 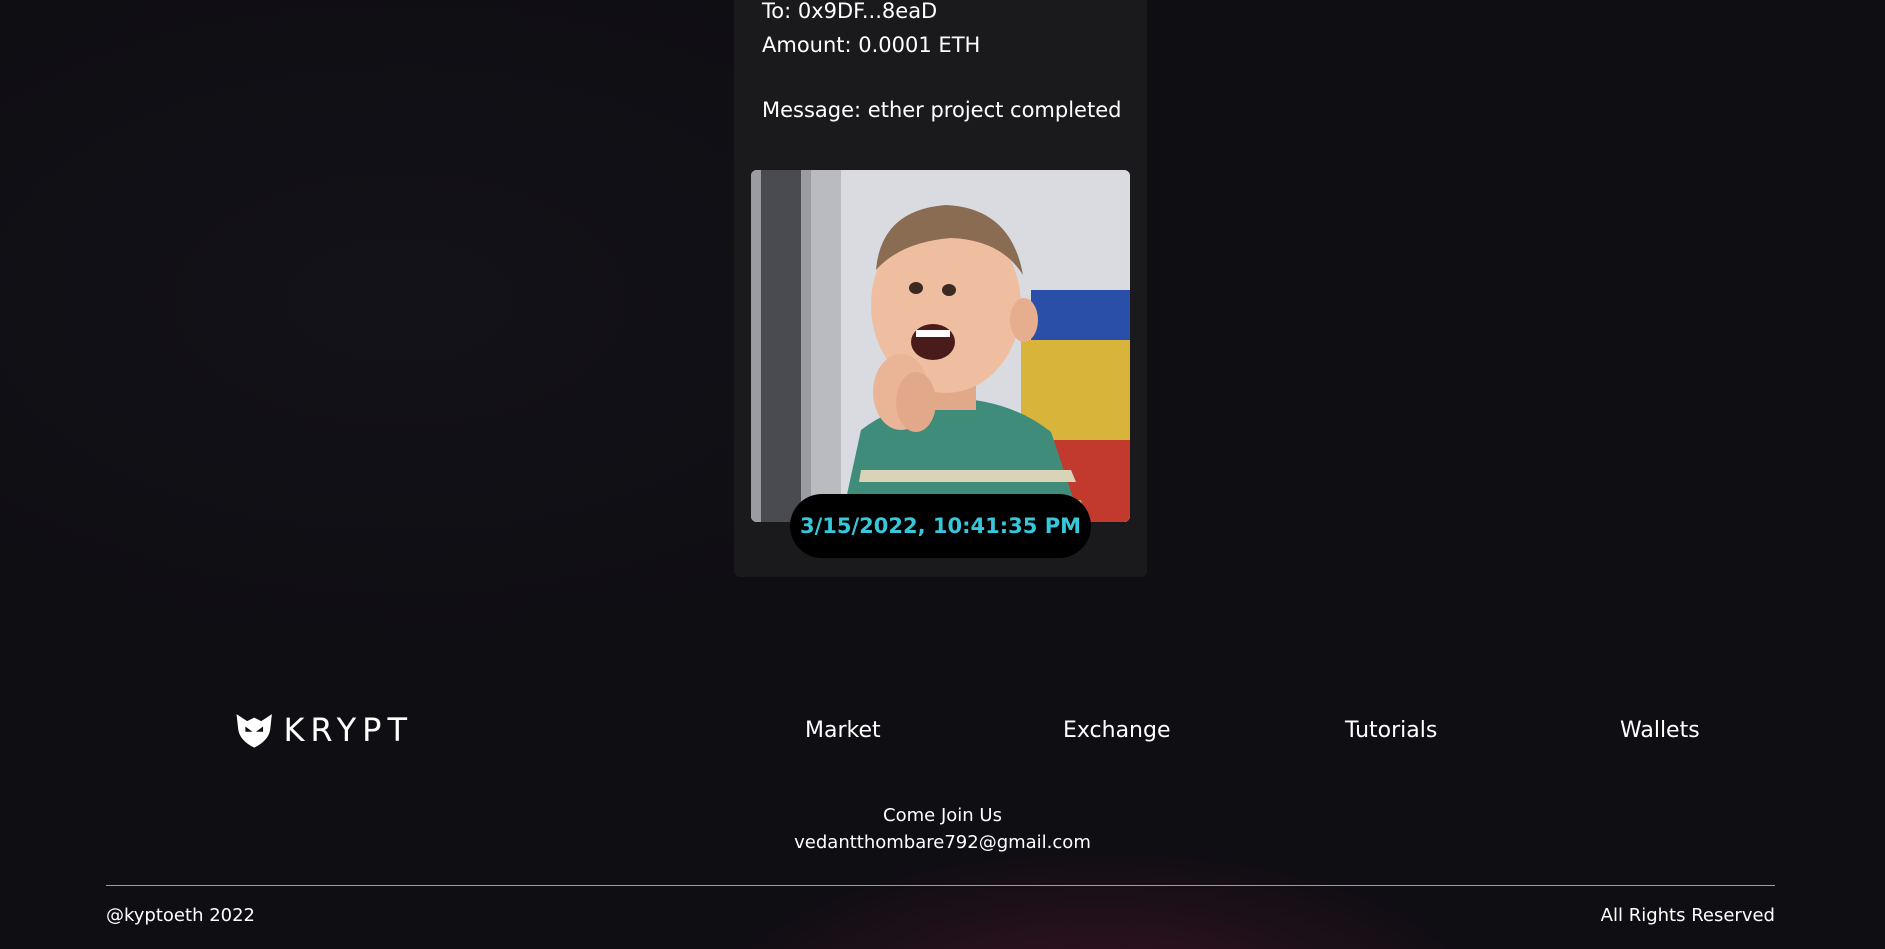 I want to click on excited-kid-gif-illustration, so click(x=940, y=346).